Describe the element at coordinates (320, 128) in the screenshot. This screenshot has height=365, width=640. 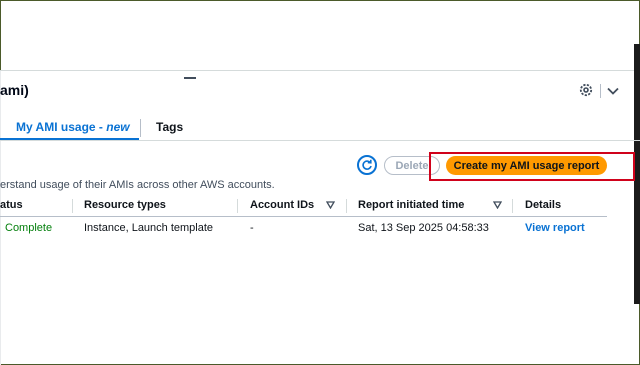
I see `tab-bar: My AMI usage - new Tags` at that location.